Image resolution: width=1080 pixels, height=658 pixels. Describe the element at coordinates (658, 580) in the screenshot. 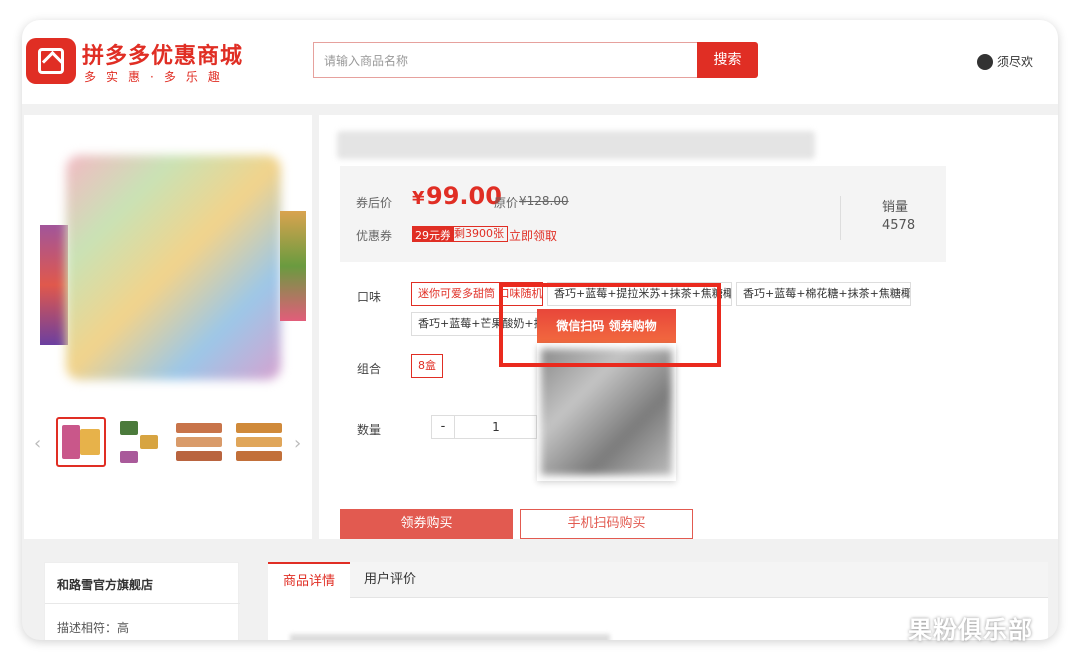

I see `tab-bar: 商品详情 用户评价` at that location.